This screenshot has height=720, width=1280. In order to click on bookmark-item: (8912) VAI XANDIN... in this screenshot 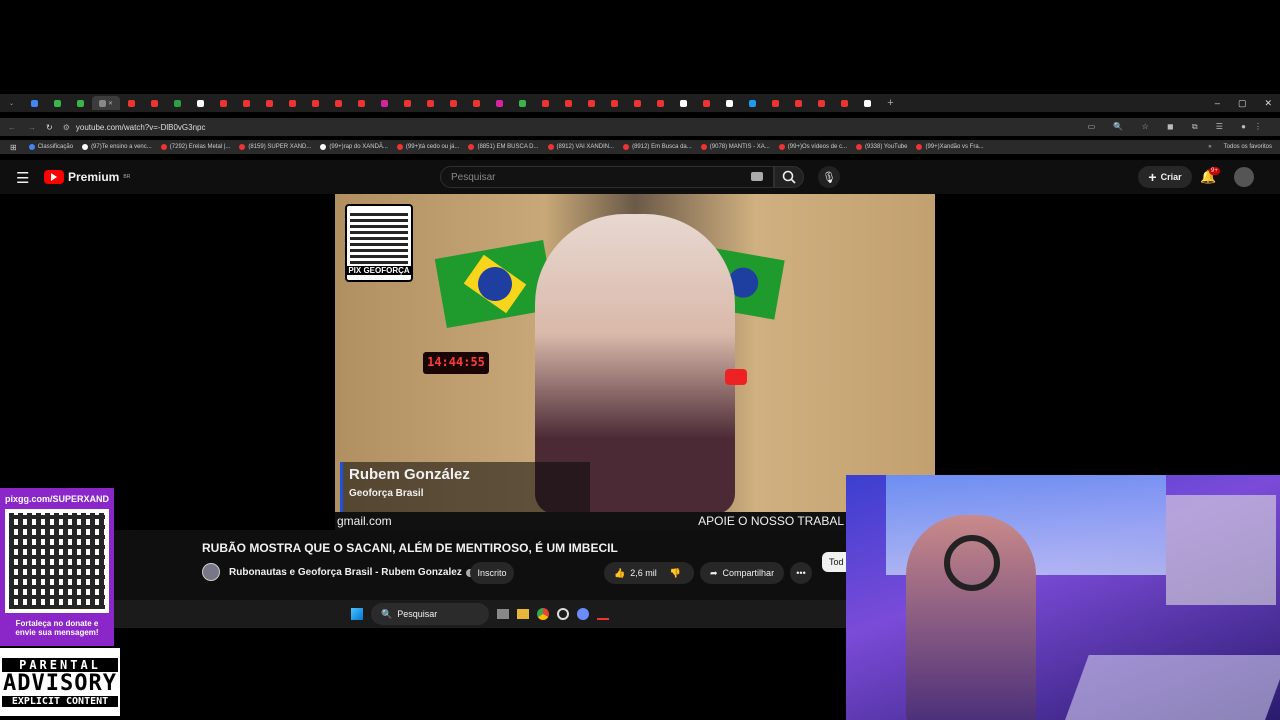, I will do `click(580, 147)`.